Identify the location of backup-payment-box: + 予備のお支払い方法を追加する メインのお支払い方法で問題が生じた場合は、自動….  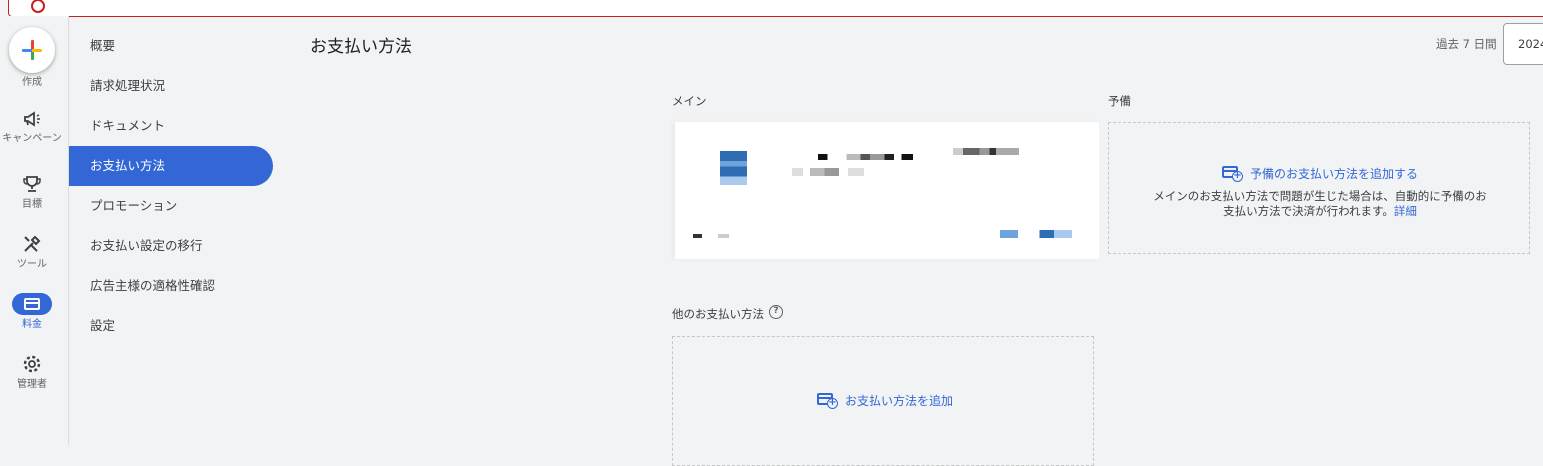
(1319, 188).